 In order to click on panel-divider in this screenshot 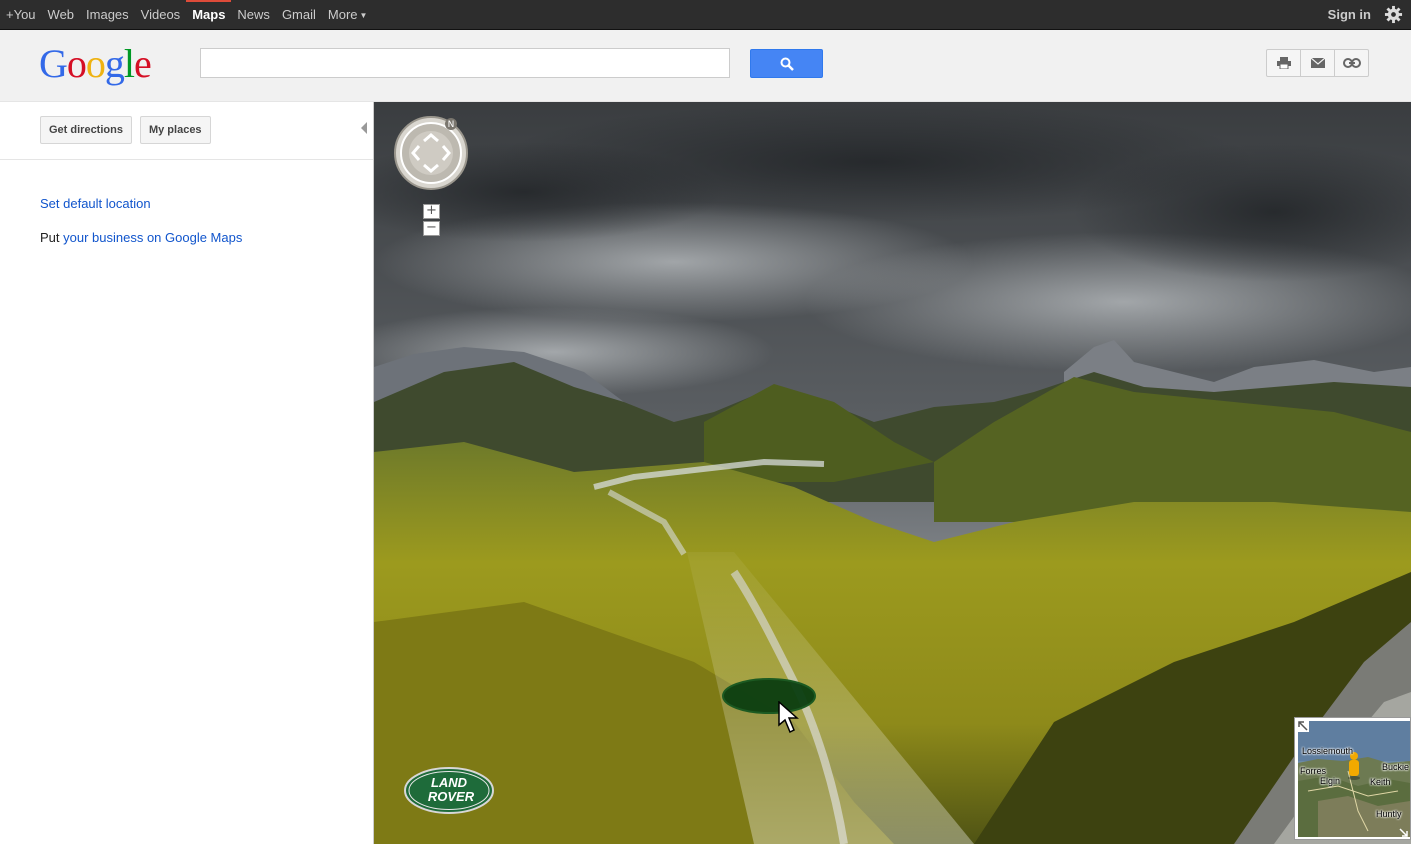, I will do `click(186, 159)`.